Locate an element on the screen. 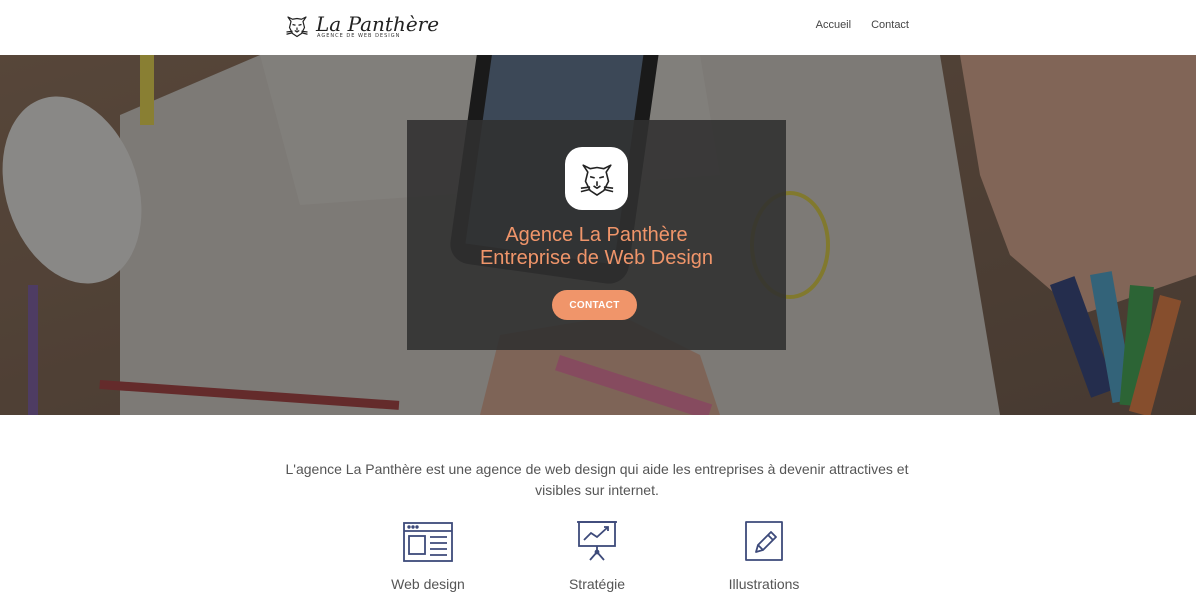 This screenshot has width=1196, height=600. contact-button: CONTACT is located at coordinates (594, 305).